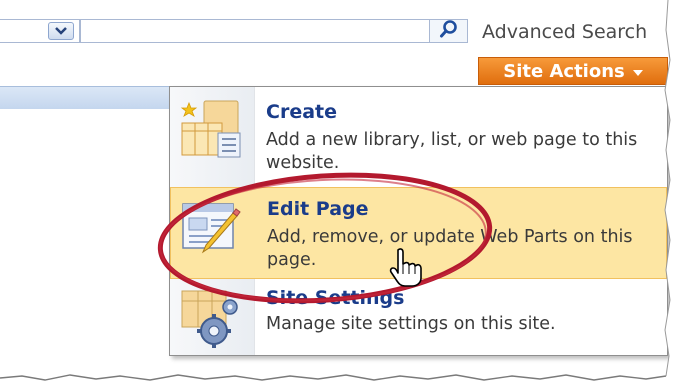  What do you see at coordinates (318, 209) in the screenshot?
I see `menu-item-title: Edit Page` at bounding box center [318, 209].